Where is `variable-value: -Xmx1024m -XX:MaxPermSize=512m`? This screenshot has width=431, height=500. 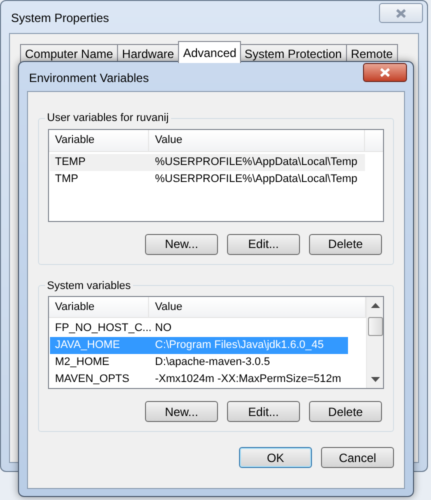 variable-value: -Xmx1024m -XX:MaxPermSize=512m is located at coordinates (248, 380).